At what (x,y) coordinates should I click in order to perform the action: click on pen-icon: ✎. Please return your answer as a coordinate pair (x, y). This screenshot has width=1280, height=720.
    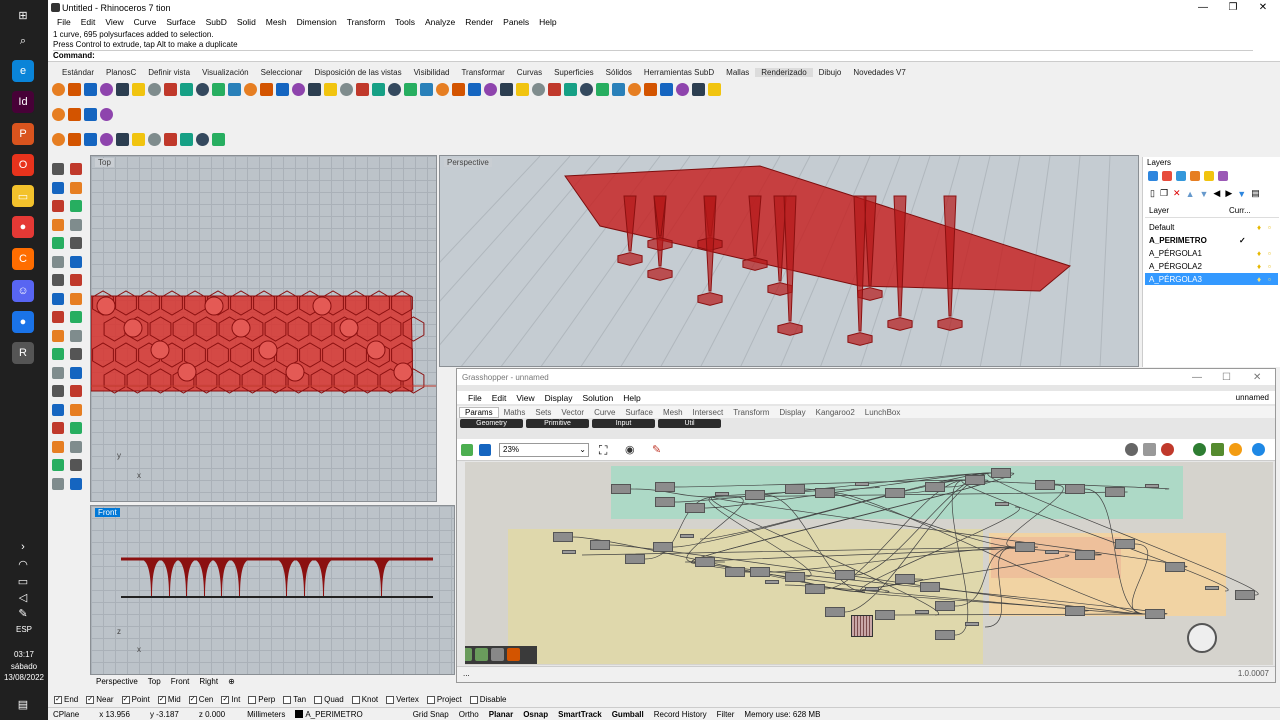
    Looking at the image, I should click on (23, 613).